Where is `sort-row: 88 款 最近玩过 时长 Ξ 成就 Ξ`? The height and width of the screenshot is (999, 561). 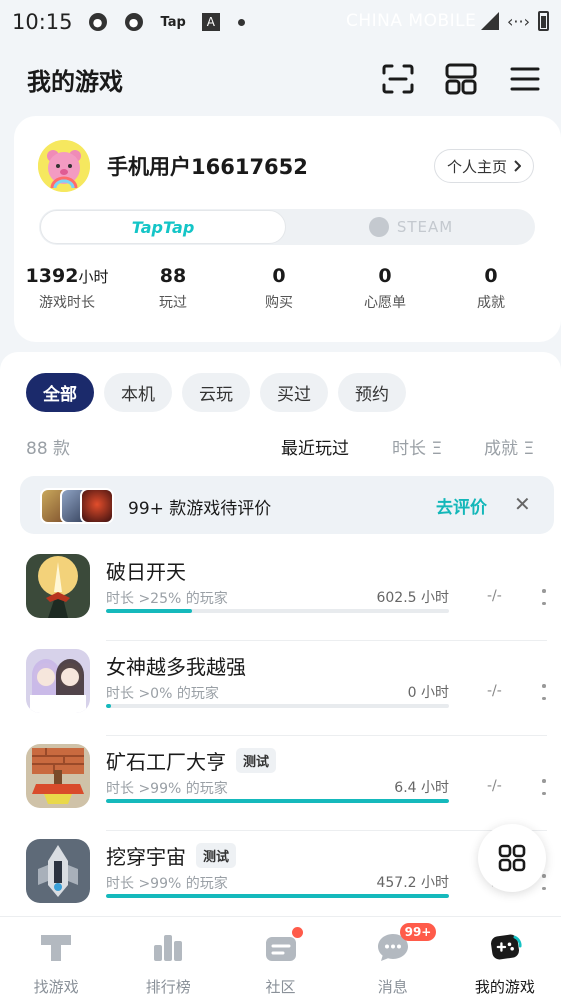 sort-row: 88 款 最近玩过 时长 Ξ 成就 Ξ is located at coordinates (286, 446).